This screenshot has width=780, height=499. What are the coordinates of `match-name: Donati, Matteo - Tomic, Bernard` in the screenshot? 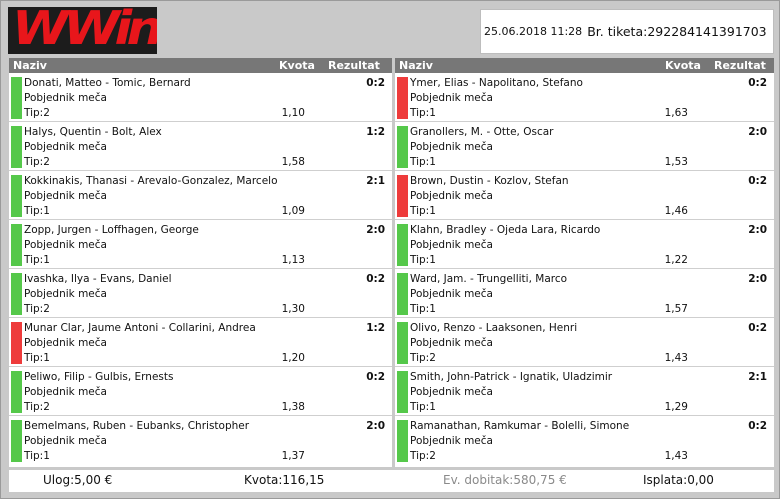 It's located at (107, 83).